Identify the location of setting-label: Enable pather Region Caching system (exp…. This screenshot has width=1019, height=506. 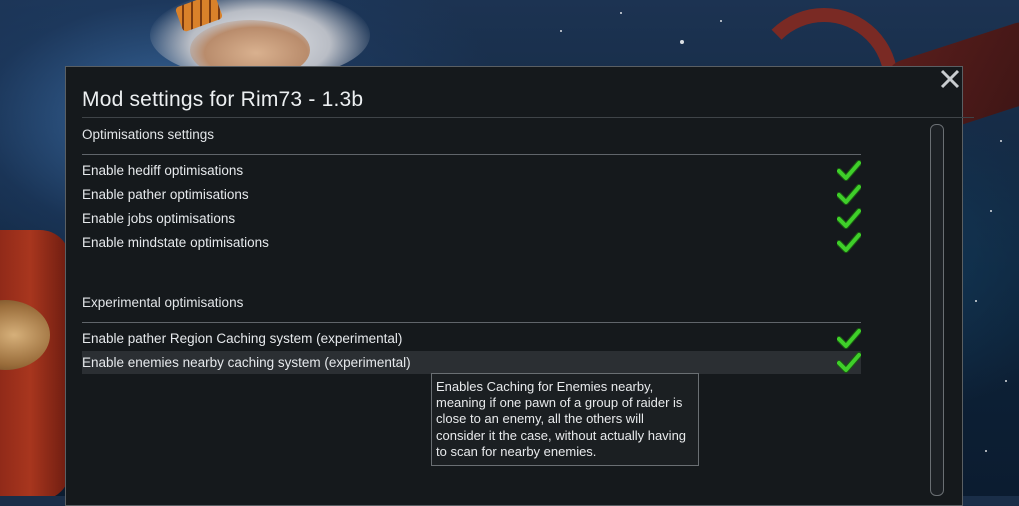
(242, 338).